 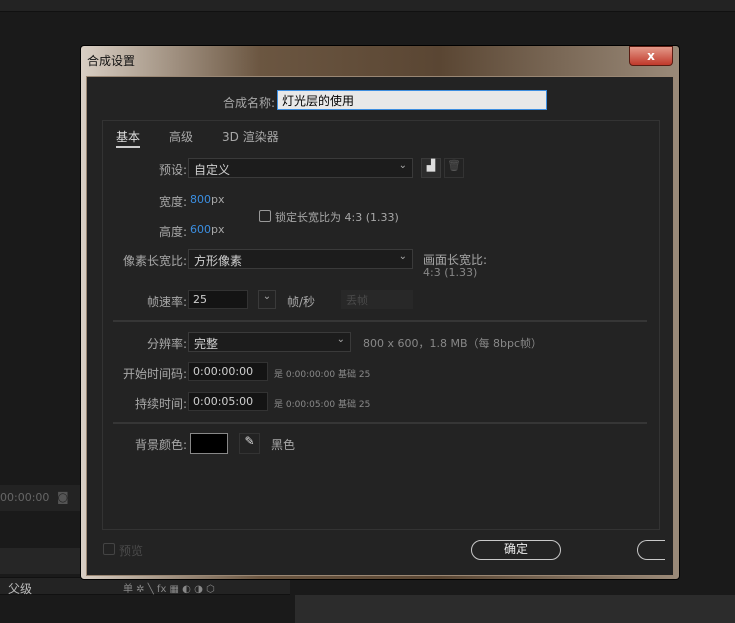 I want to click on comp-name-input: 灯光层的使用, so click(x=412, y=100).